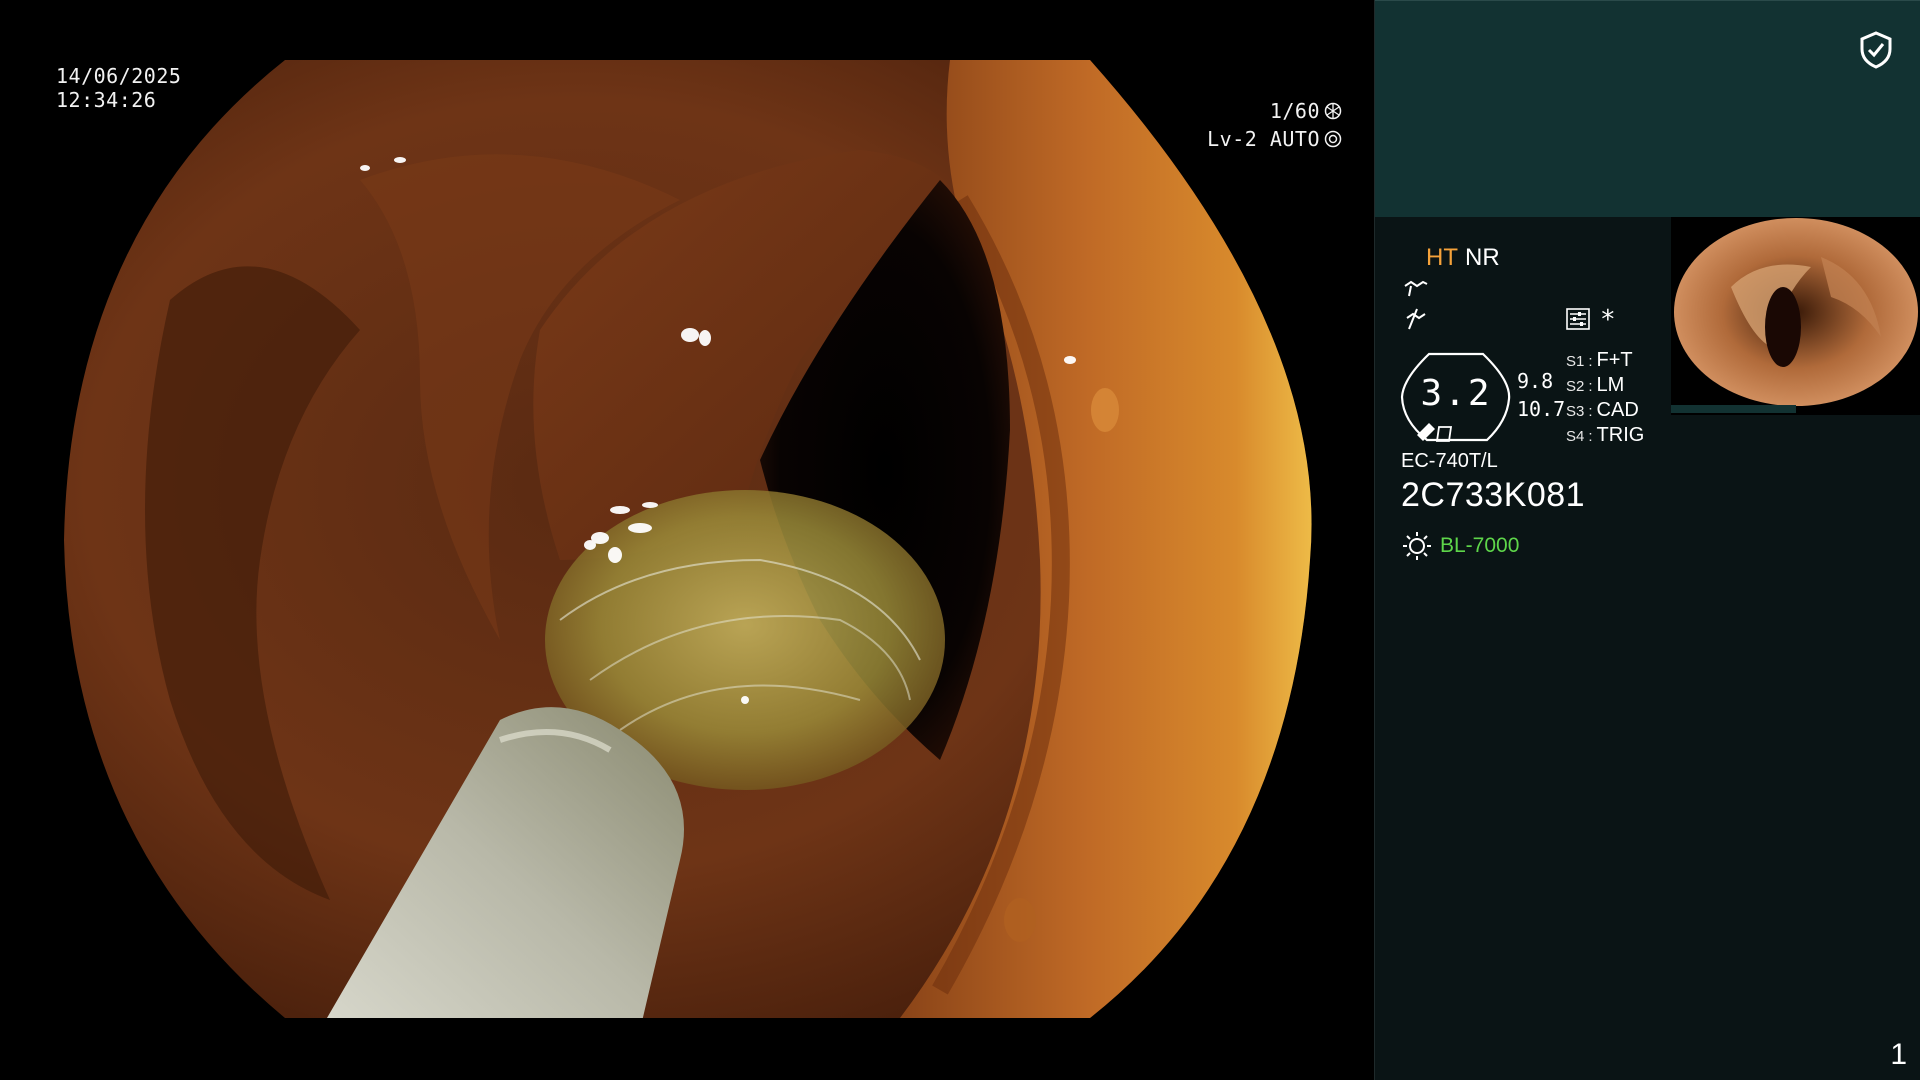  What do you see at coordinates (1449, 461) in the screenshot?
I see `scope-model: EC-740T/L` at bounding box center [1449, 461].